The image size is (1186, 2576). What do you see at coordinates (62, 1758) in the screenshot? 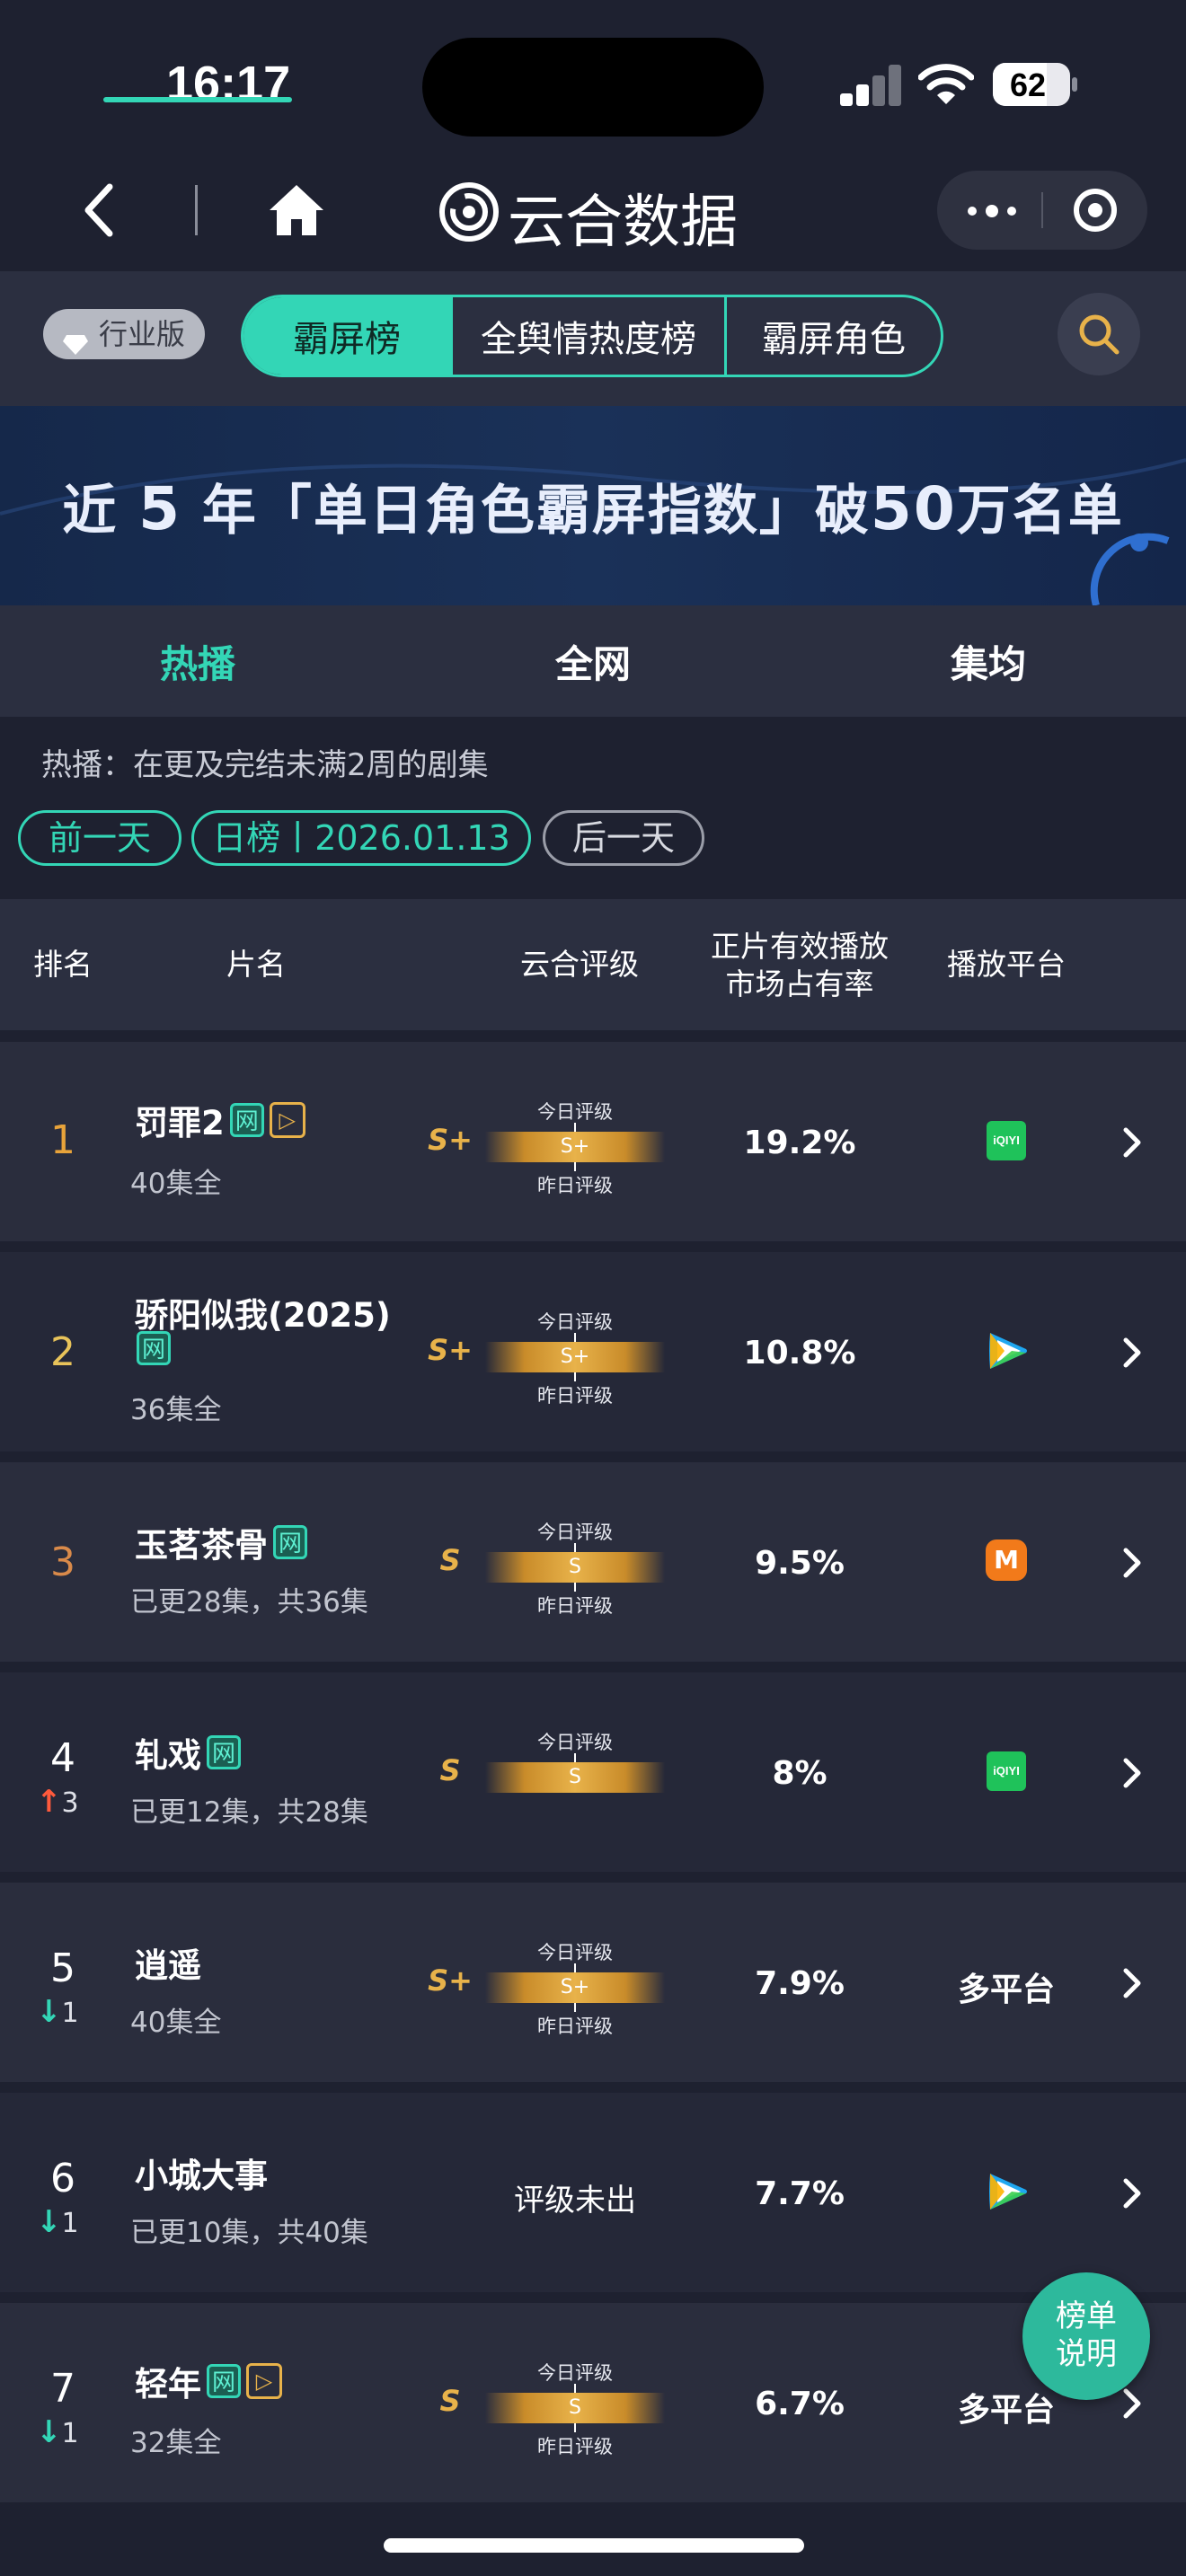
I see `rank-number: 4` at bounding box center [62, 1758].